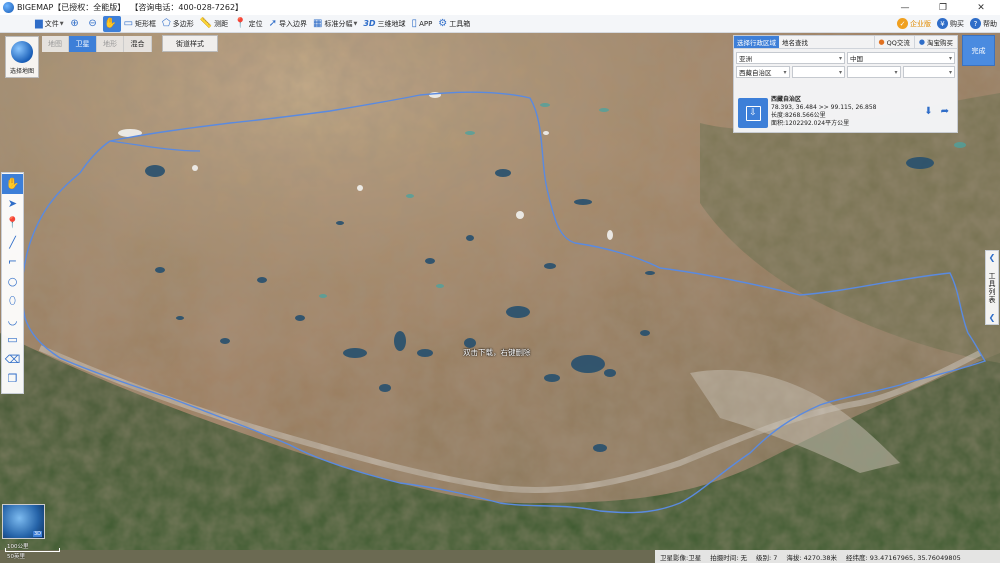  Describe the element at coordinates (140, 24) in the screenshot. I see `rectangle-select-button: ▭ 矩形框` at that location.